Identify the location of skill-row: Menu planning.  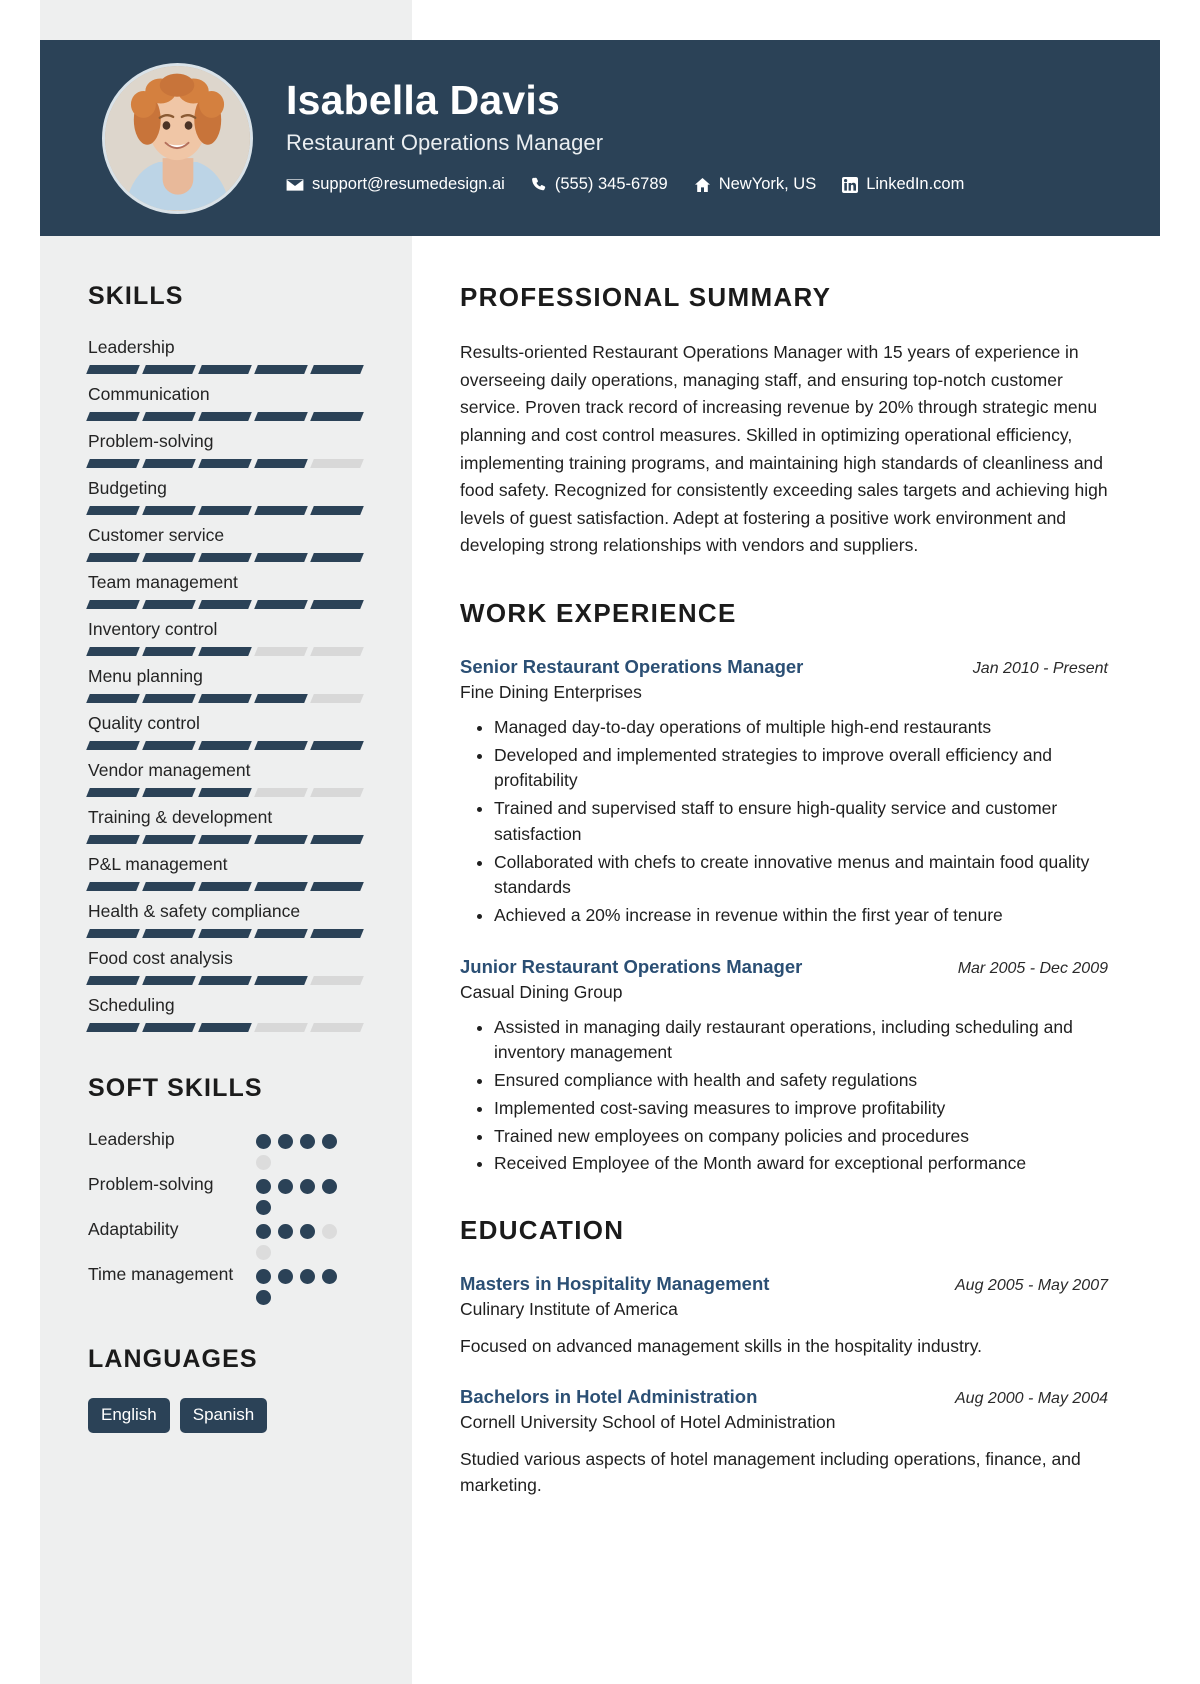
(227, 684).